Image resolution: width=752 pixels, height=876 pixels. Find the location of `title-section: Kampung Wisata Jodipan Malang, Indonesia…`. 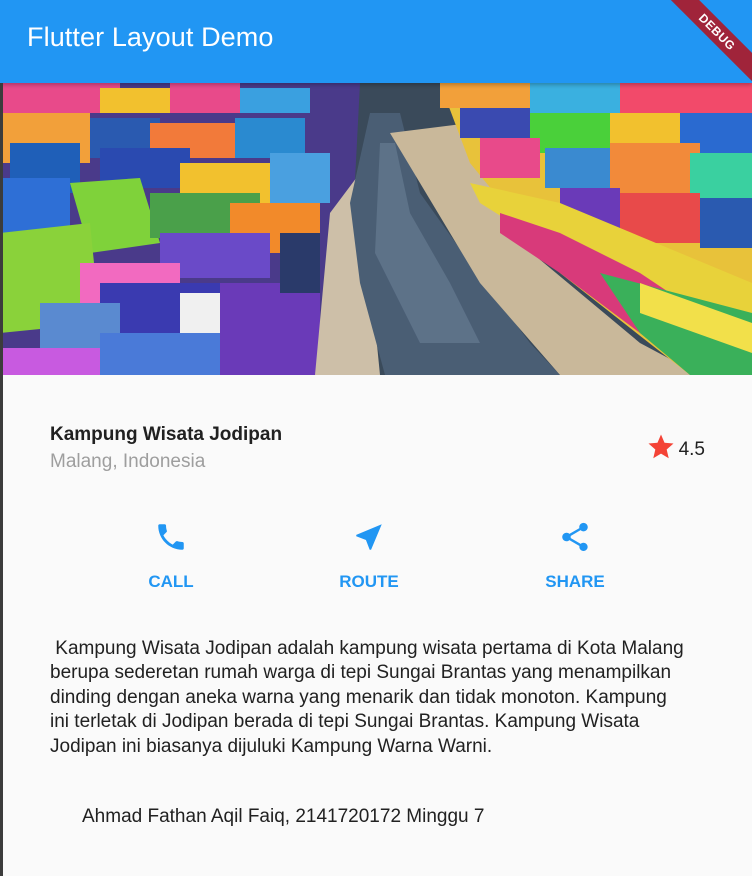

title-section: Kampung Wisata Jodipan Malang, Indonesia… is located at coordinates (377, 449).